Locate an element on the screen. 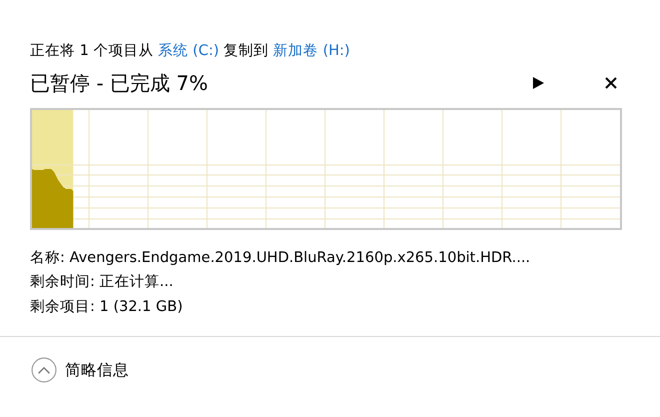  play-icon is located at coordinates (538, 82).